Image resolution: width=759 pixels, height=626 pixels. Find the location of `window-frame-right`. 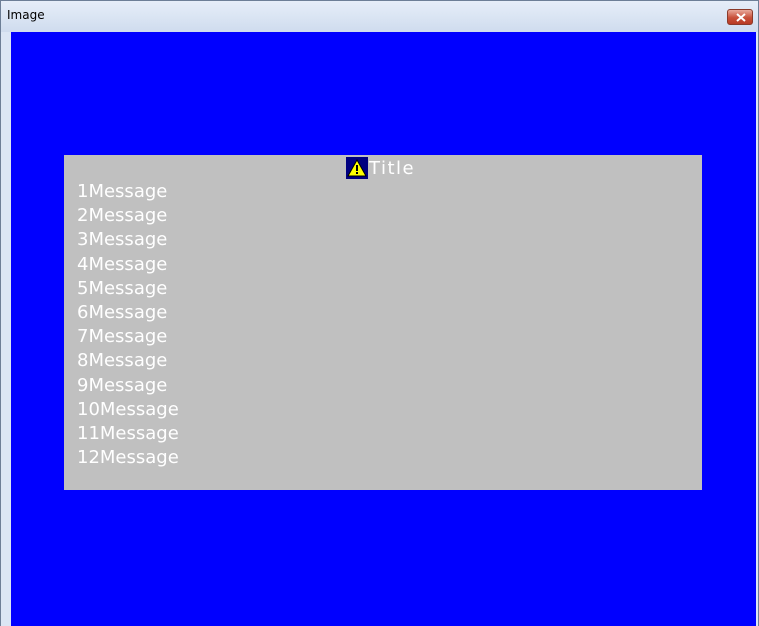

window-frame-right is located at coordinates (757, 329).